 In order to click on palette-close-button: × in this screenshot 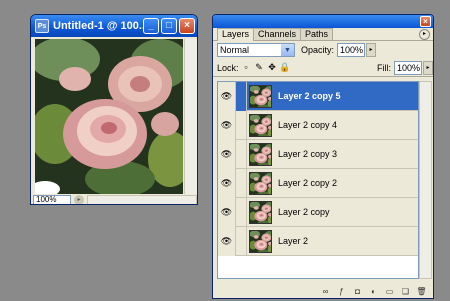, I will do `click(425, 21)`.